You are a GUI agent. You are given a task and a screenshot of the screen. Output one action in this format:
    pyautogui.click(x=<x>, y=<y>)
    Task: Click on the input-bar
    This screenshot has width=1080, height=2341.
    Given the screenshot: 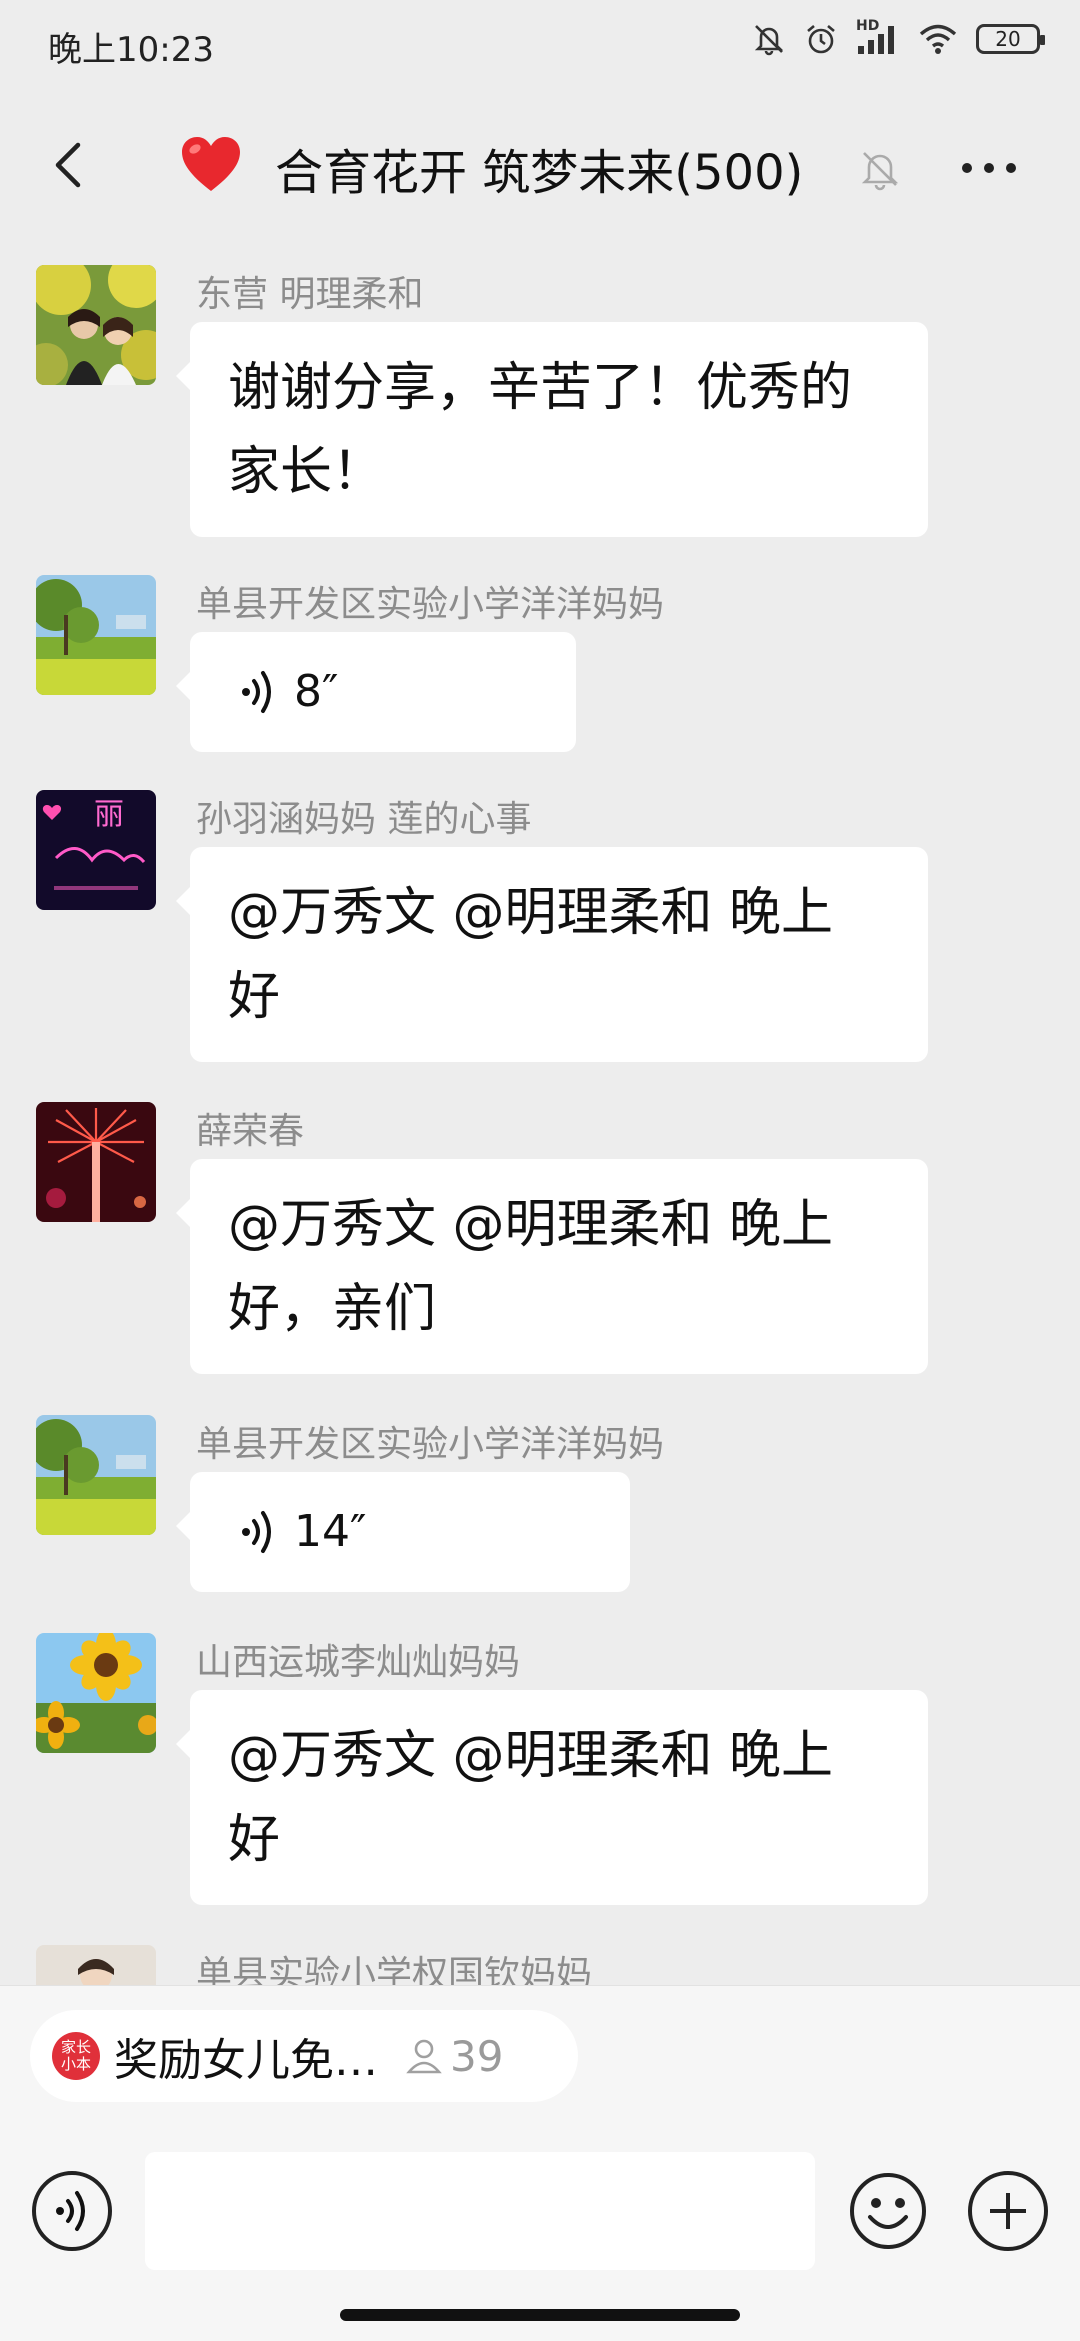 What is the action you would take?
    pyautogui.click(x=540, y=2211)
    